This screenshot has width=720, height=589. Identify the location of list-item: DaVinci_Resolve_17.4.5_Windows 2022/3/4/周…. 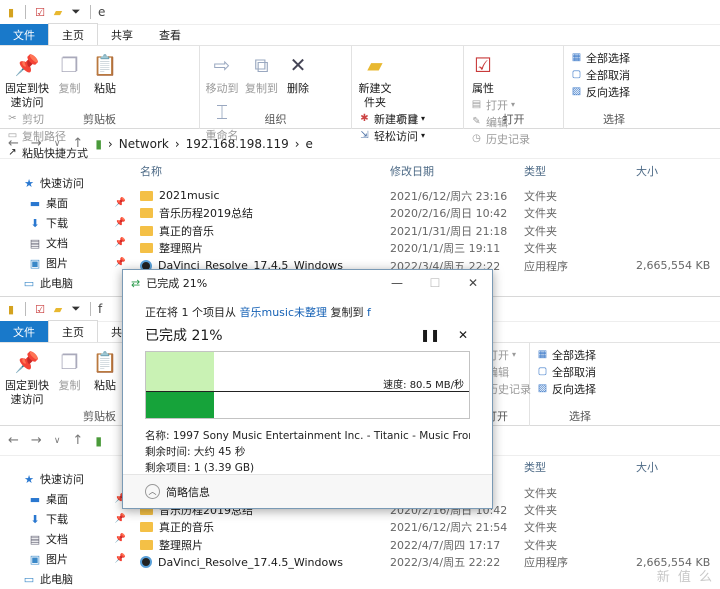
(430, 563).